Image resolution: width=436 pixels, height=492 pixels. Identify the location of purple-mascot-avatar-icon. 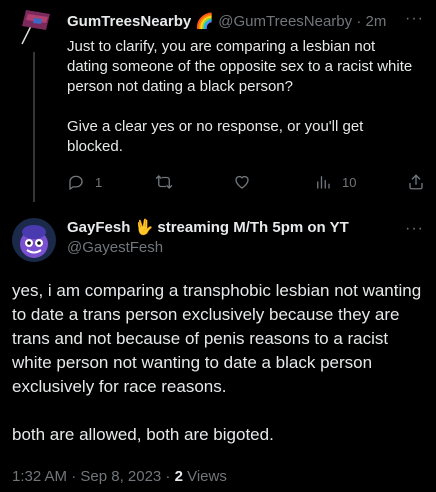
(34, 240).